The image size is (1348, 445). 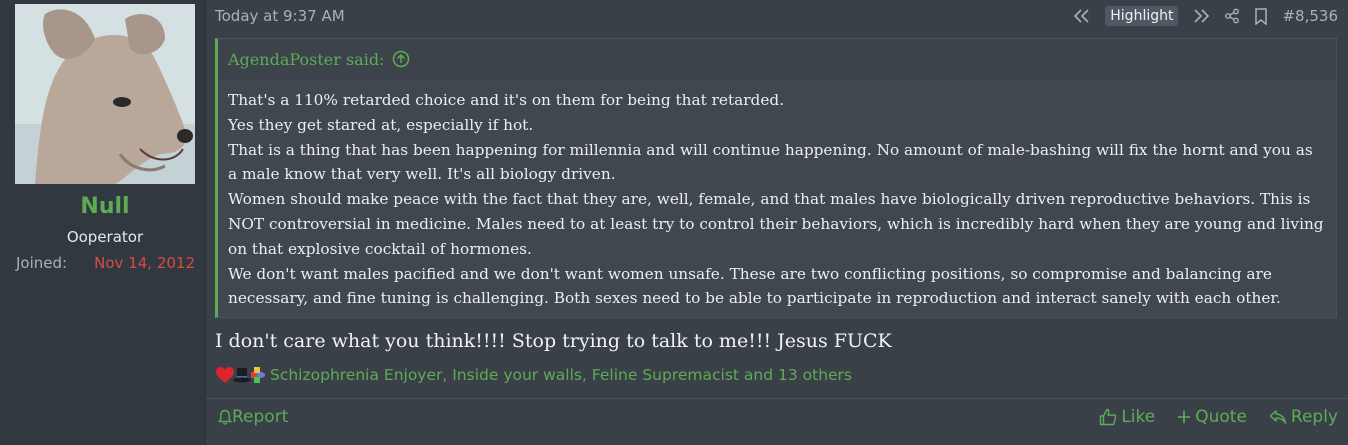 I want to click on puzzle-piece-icon, so click(x=258, y=375).